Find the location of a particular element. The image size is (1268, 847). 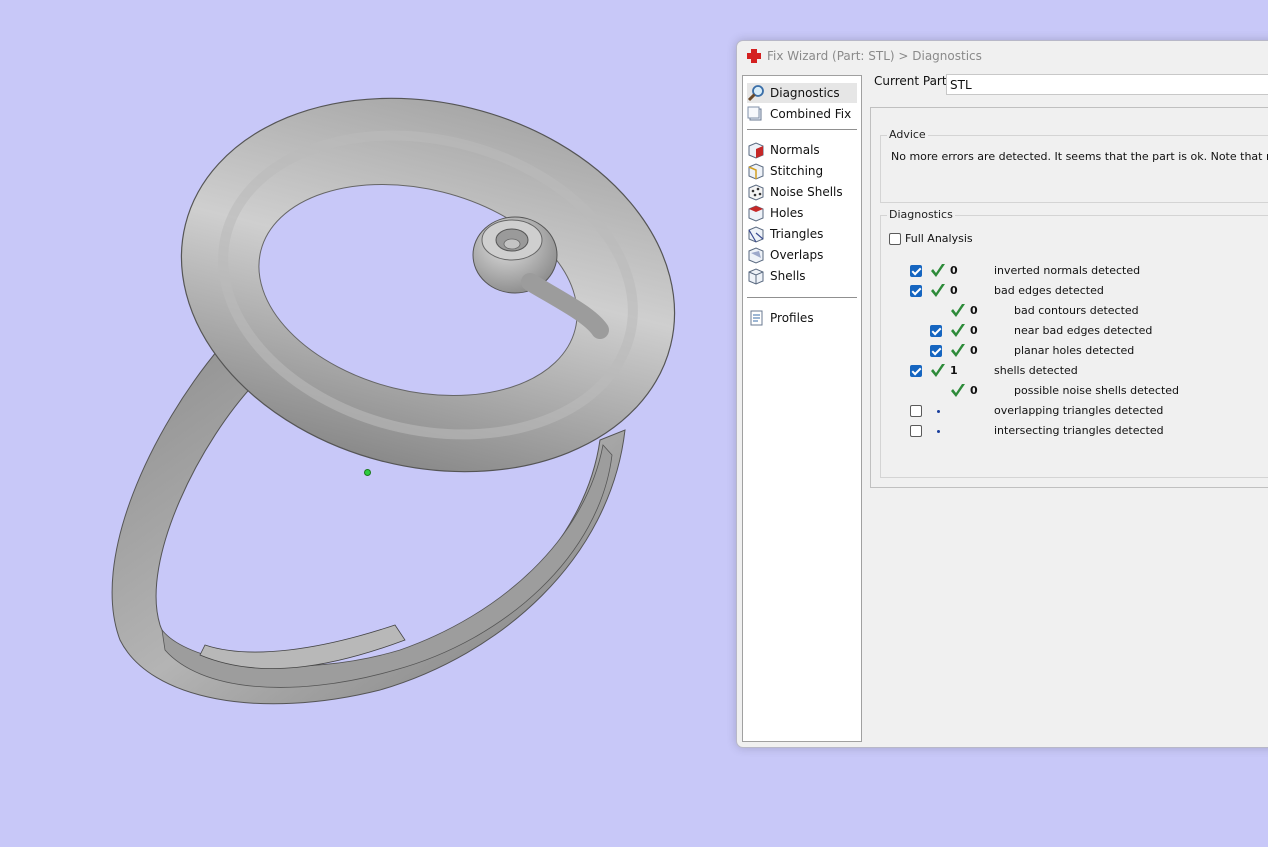

noise-shells-icon is located at coordinates (756, 192).